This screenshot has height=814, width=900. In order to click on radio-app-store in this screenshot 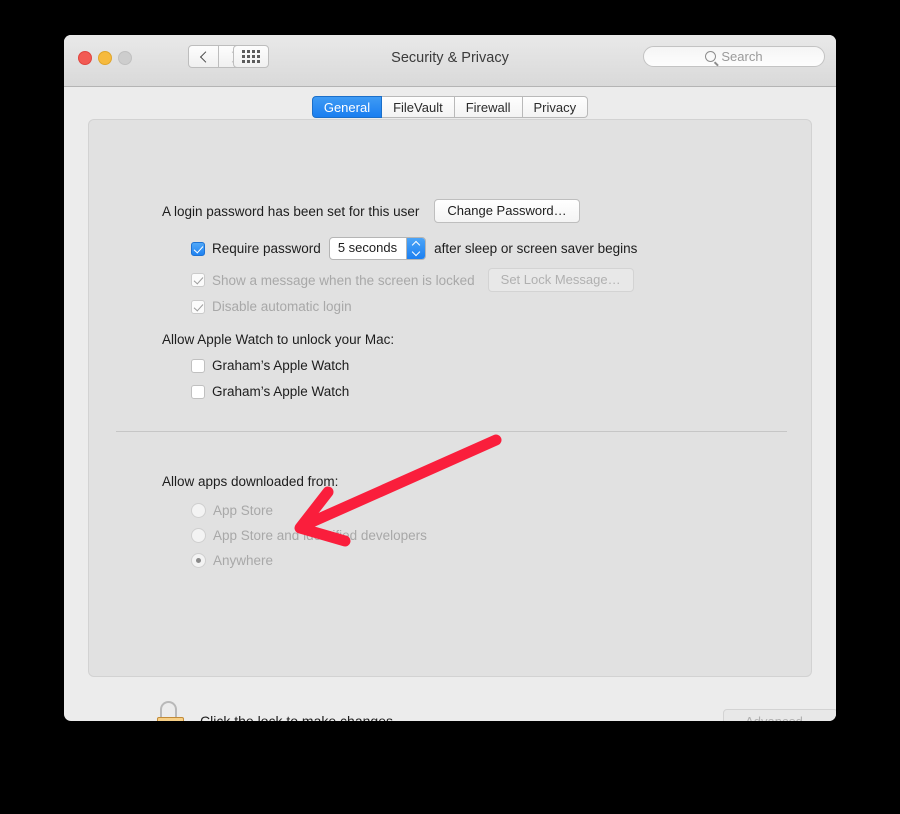, I will do `click(198, 510)`.